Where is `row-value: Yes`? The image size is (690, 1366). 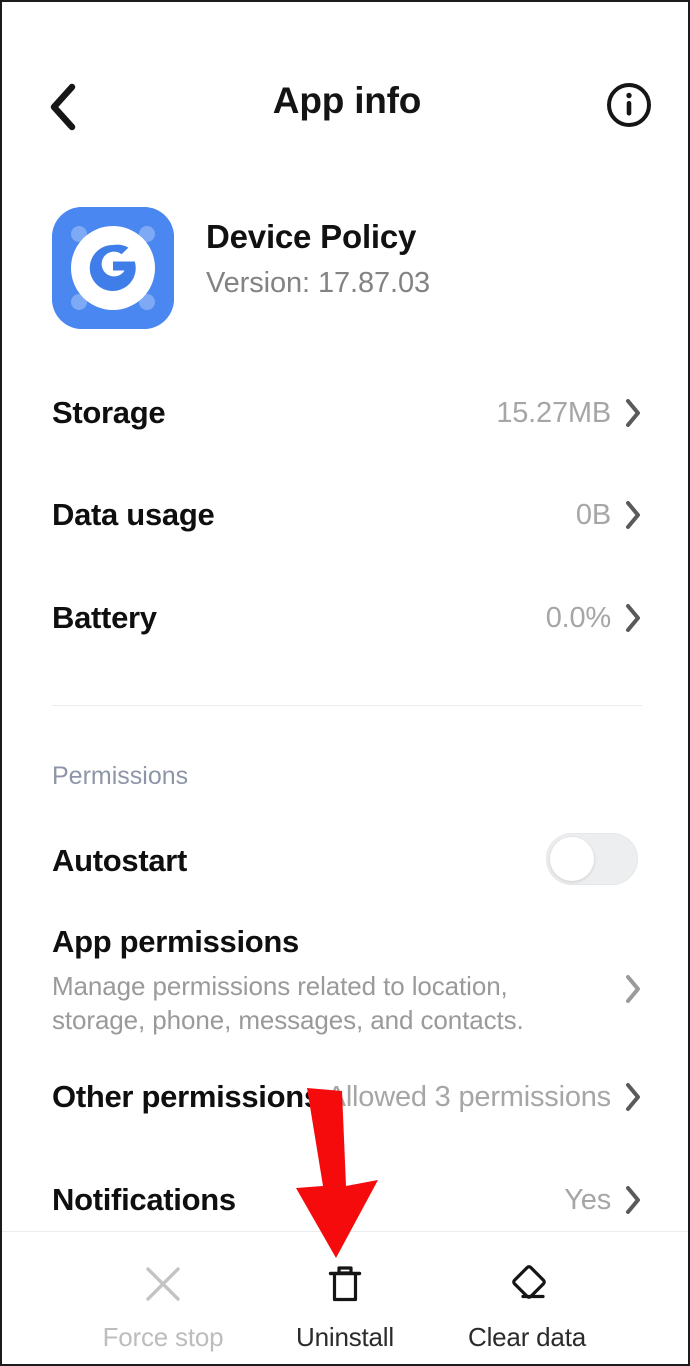
row-value: Yes is located at coordinates (587, 1199).